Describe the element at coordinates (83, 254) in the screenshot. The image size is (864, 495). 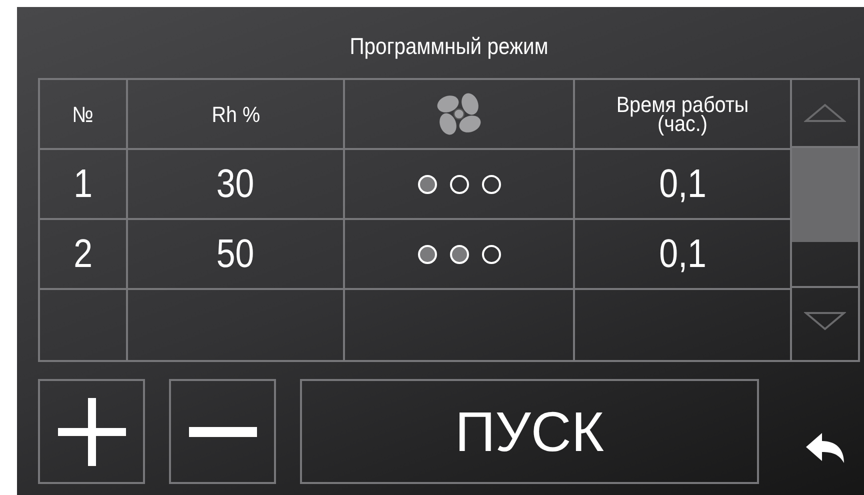
I see `row-number: 2` at that location.